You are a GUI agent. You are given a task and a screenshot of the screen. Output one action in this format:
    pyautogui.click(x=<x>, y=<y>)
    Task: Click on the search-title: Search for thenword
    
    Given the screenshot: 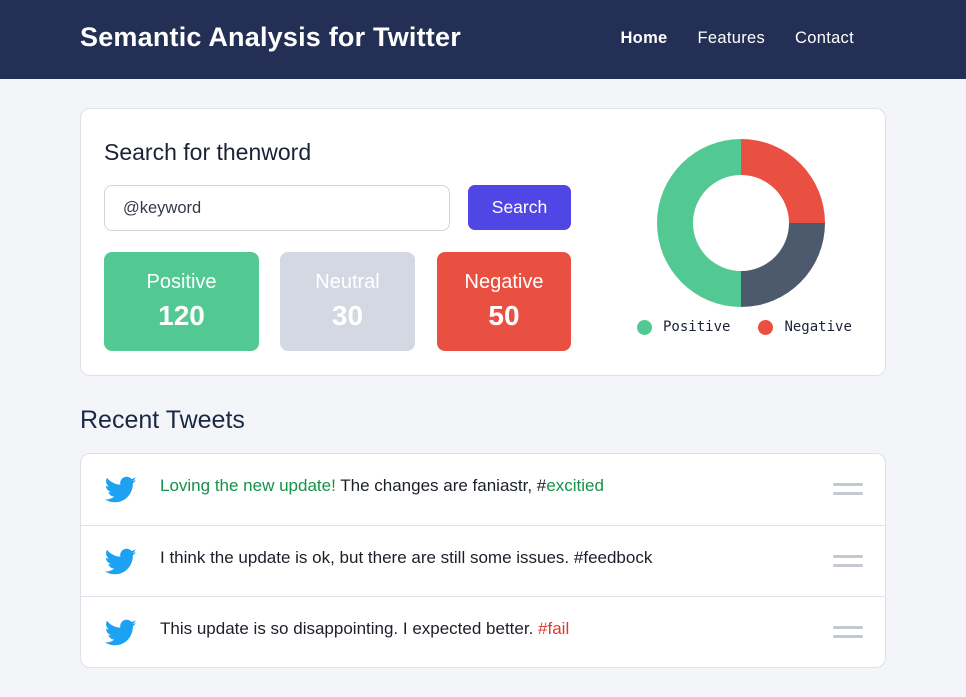 What is the action you would take?
    pyautogui.click(x=208, y=152)
    